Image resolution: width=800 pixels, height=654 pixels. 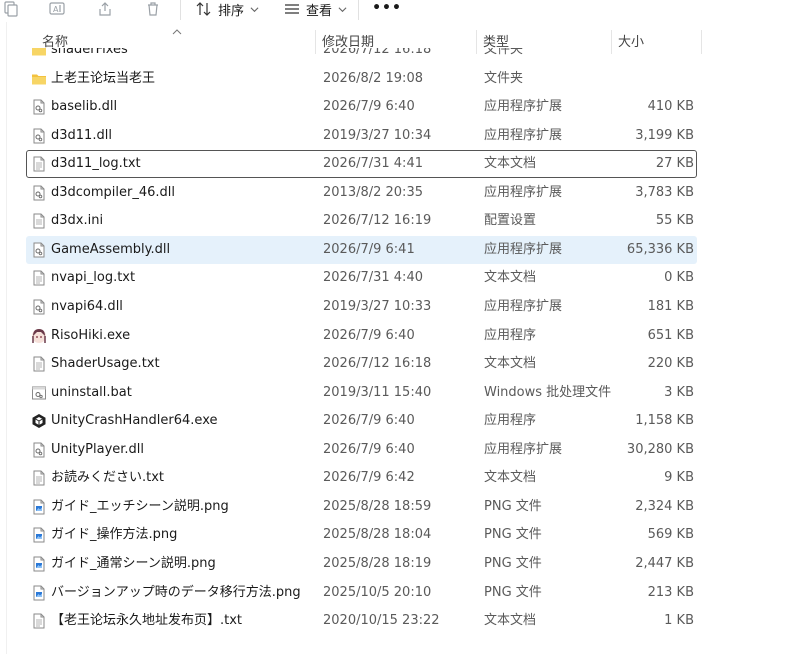 What do you see at coordinates (11, 9) in the screenshot?
I see `copy-icon` at bounding box center [11, 9].